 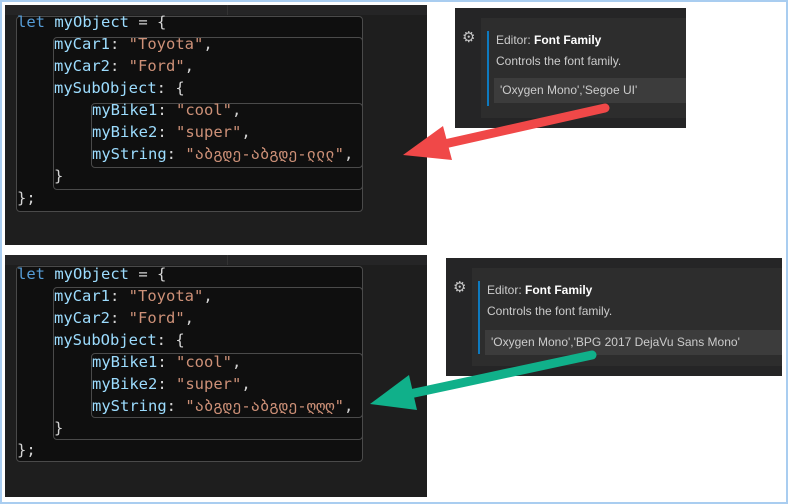 What do you see at coordinates (483, 380) in the screenshot?
I see `green-arrow-icon` at bounding box center [483, 380].